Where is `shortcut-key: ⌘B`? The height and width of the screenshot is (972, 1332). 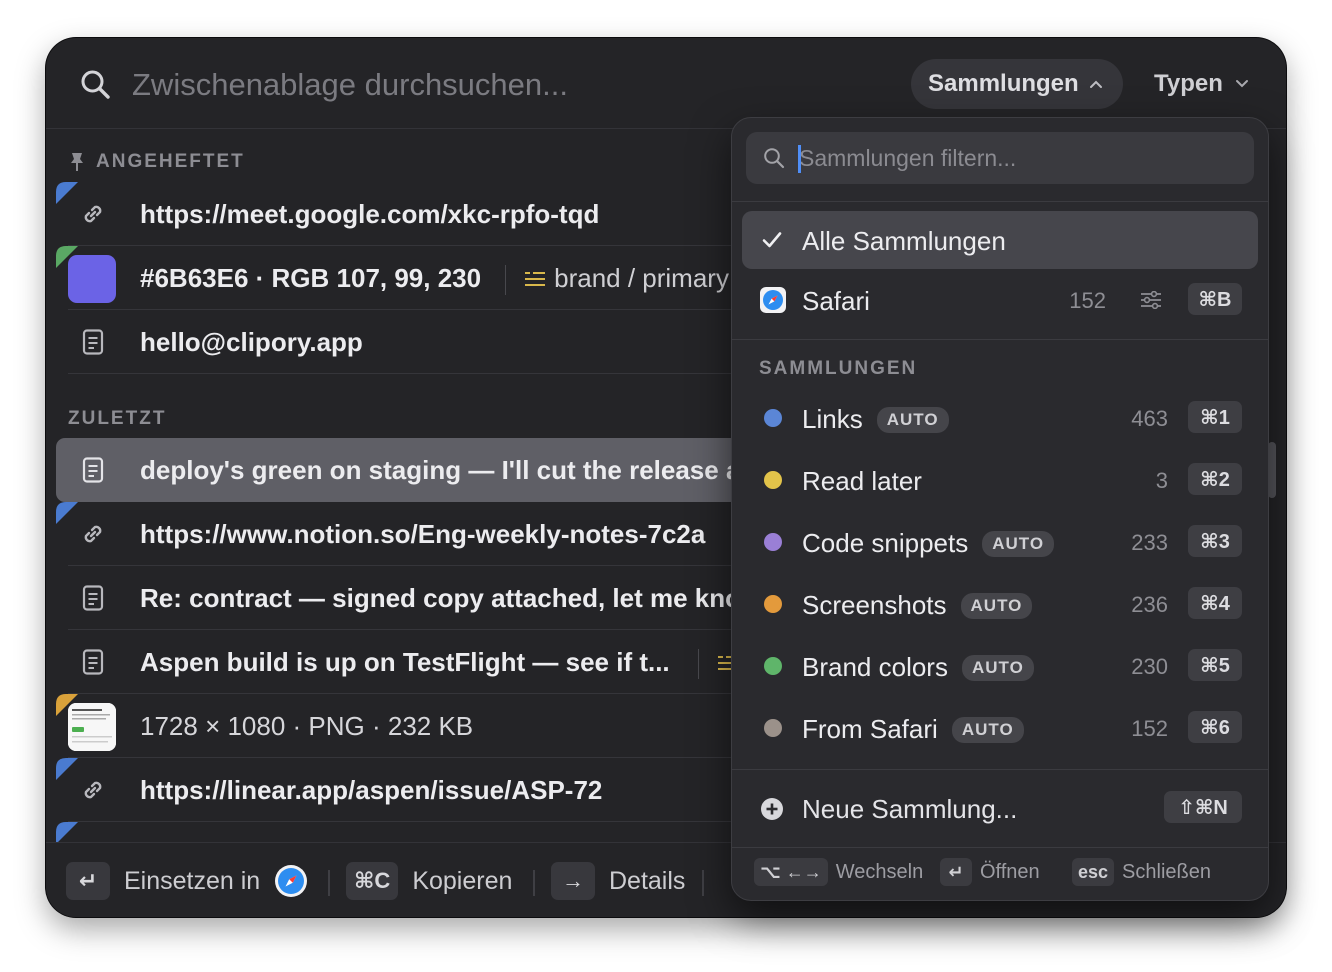
shortcut-key: ⌘B is located at coordinates (1215, 299).